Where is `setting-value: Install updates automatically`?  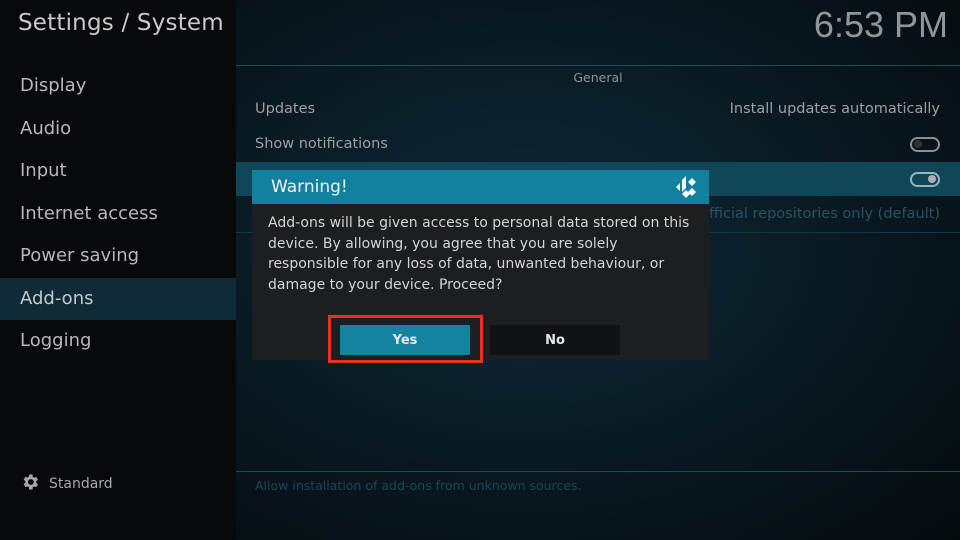
setting-value: Install updates automatically is located at coordinates (834, 109).